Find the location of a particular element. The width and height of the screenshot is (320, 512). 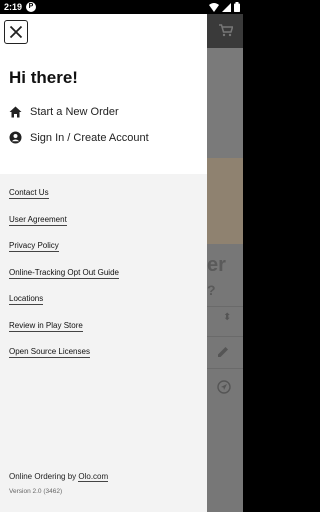

status-bar: 2:19 P is located at coordinates (121, 7).